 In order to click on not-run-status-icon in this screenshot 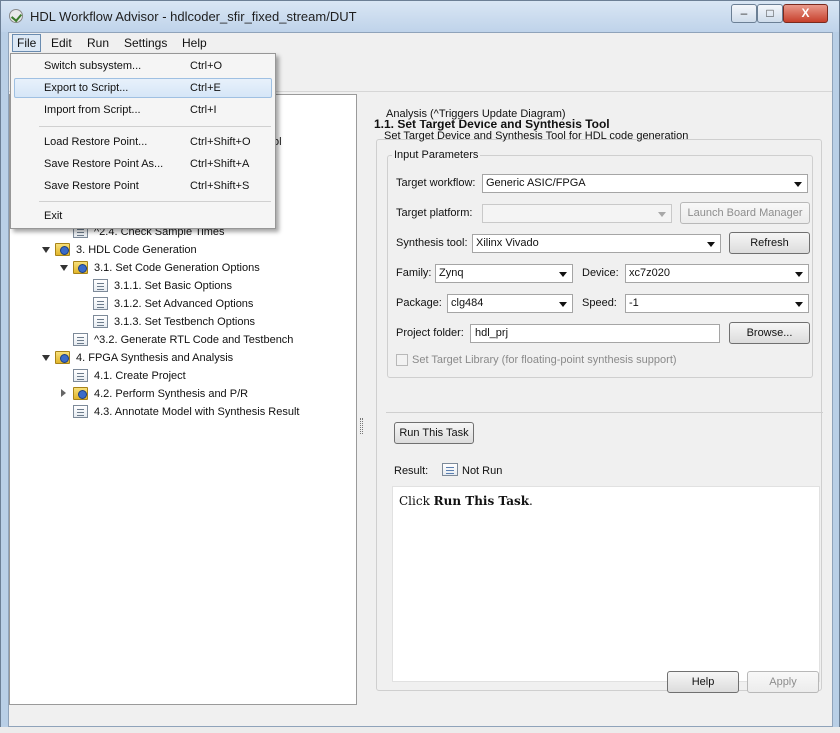, I will do `click(450, 469)`.